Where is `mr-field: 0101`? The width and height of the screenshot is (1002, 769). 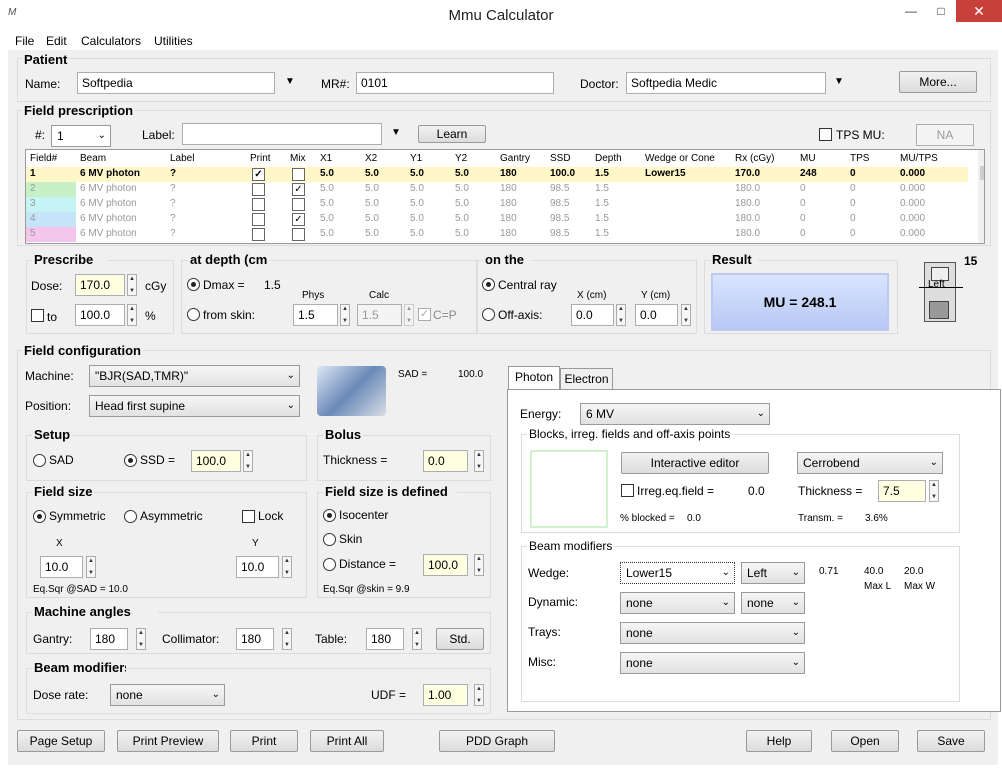 mr-field: 0101 is located at coordinates (455, 83).